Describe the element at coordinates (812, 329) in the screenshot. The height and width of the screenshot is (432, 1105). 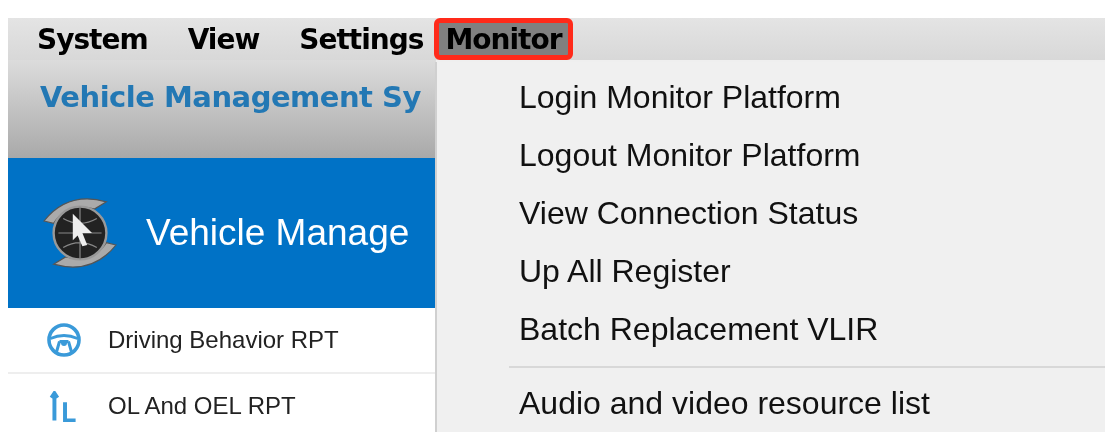
I see `dropdown-menu-item: Batch Replacement VLIR` at that location.